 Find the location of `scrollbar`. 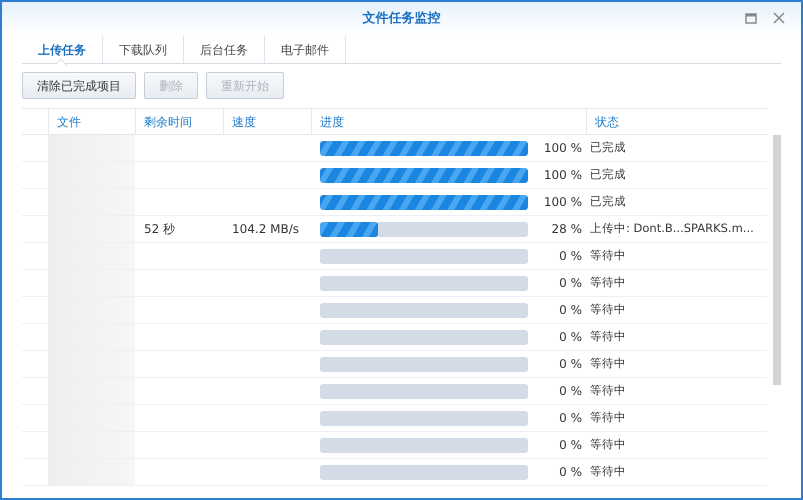

scrollbar is located at coordinates (777, 260).